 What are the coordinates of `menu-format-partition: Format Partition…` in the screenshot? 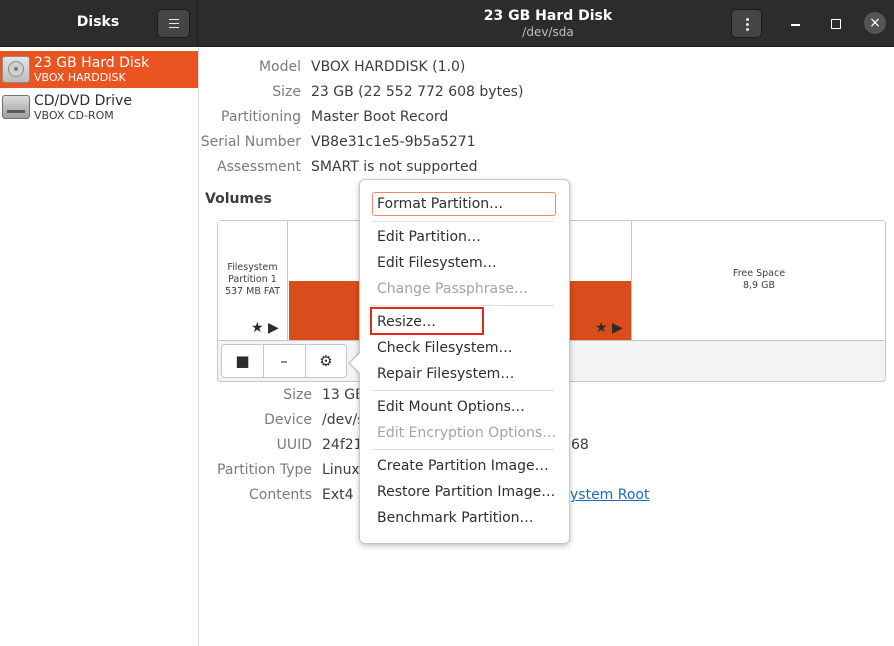 It's located at (440, 204).